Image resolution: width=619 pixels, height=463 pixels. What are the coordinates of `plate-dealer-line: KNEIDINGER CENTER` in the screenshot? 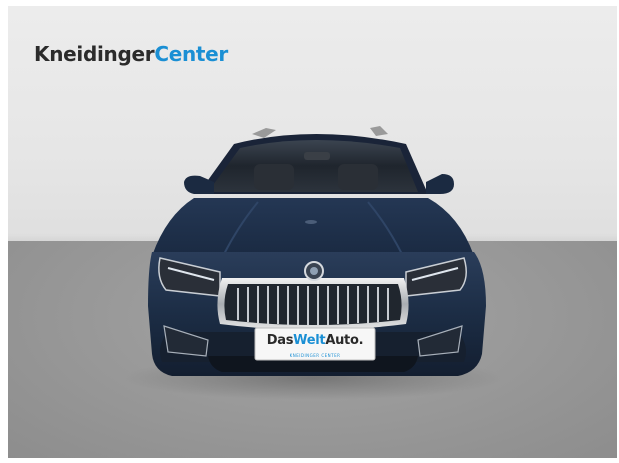 It's located at (315, 355).